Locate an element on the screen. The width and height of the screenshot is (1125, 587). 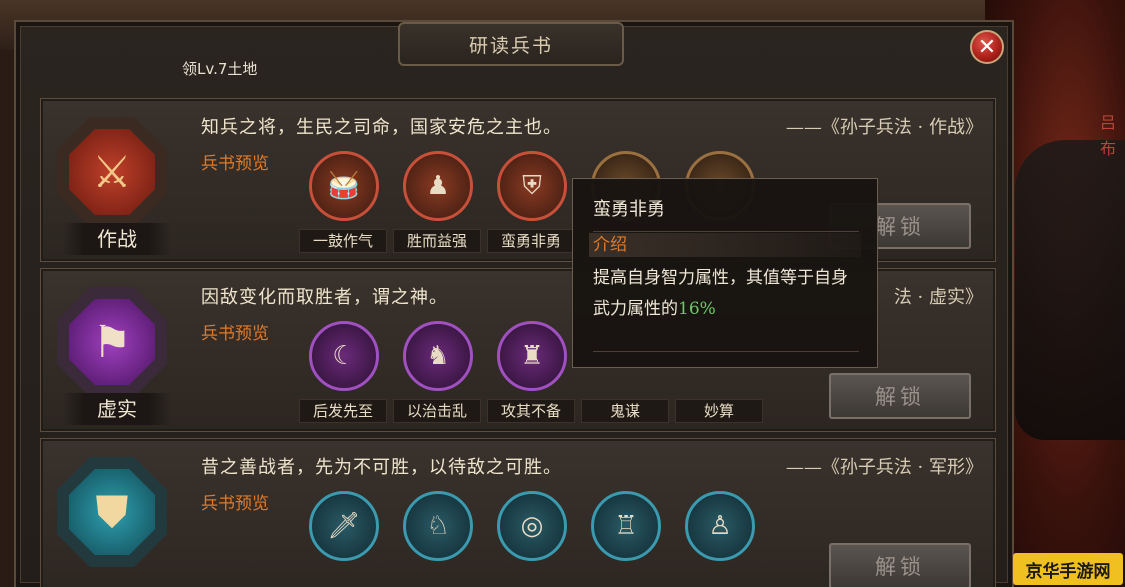
window-title: 研读兵书 is located at coordinates (510, 45).